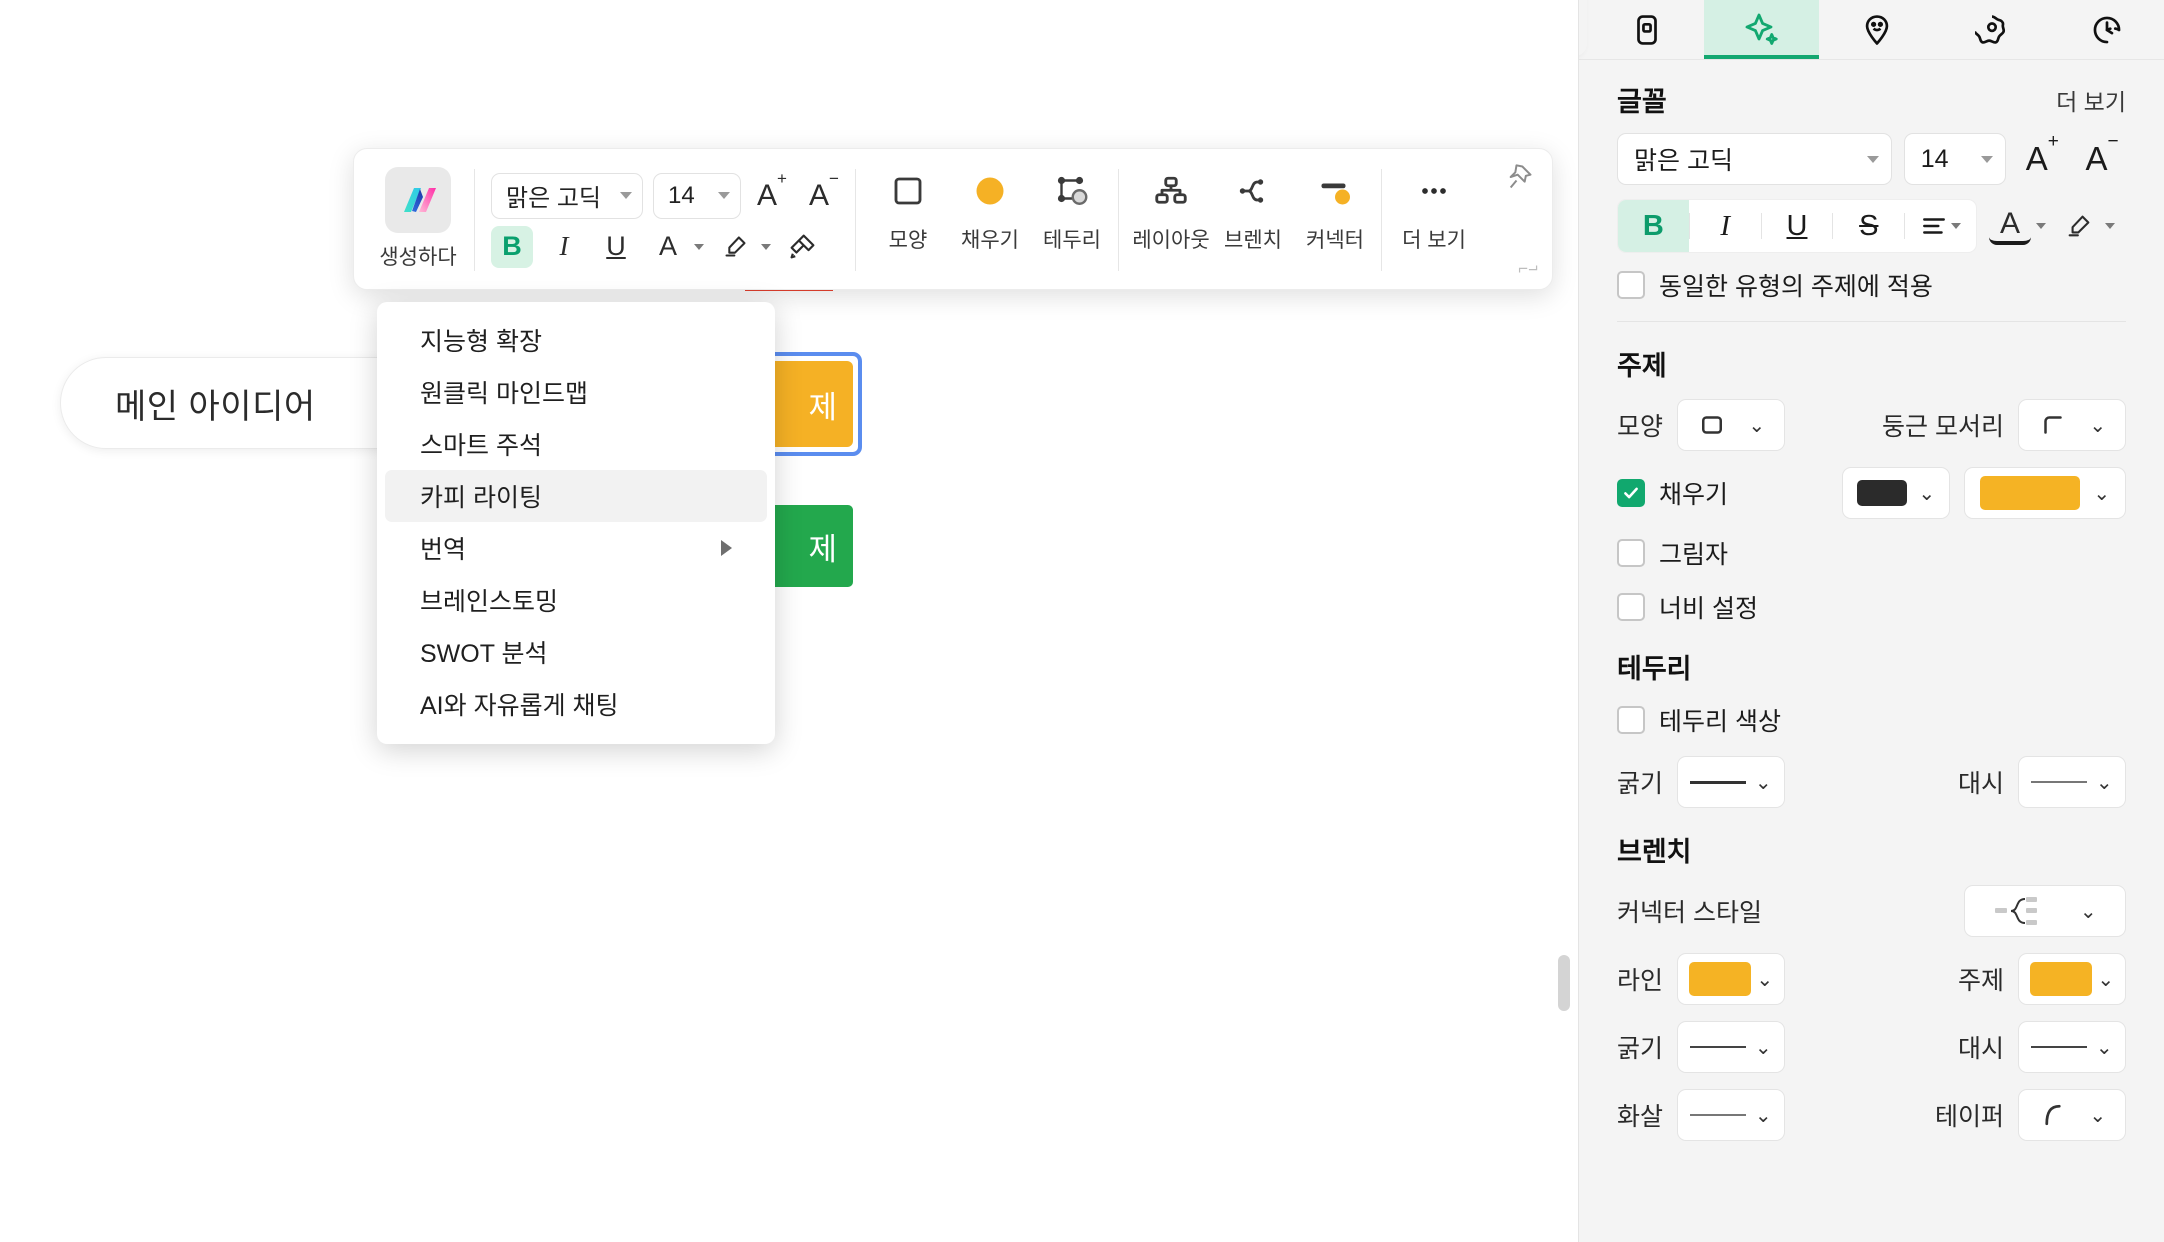 Image resolution: width=2164 pixels, height=1242 pixels. What do you see at coordinates (1072, 209) in the screenshot?
I see `border-button: 테두리` at bounding box center [1072, 209].